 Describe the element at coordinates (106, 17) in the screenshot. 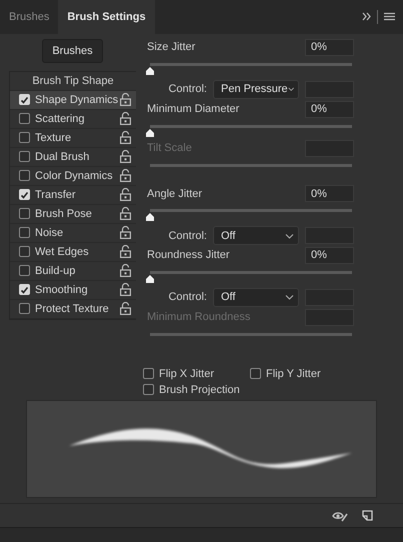

I see `tab: Brush Settings` at that location.